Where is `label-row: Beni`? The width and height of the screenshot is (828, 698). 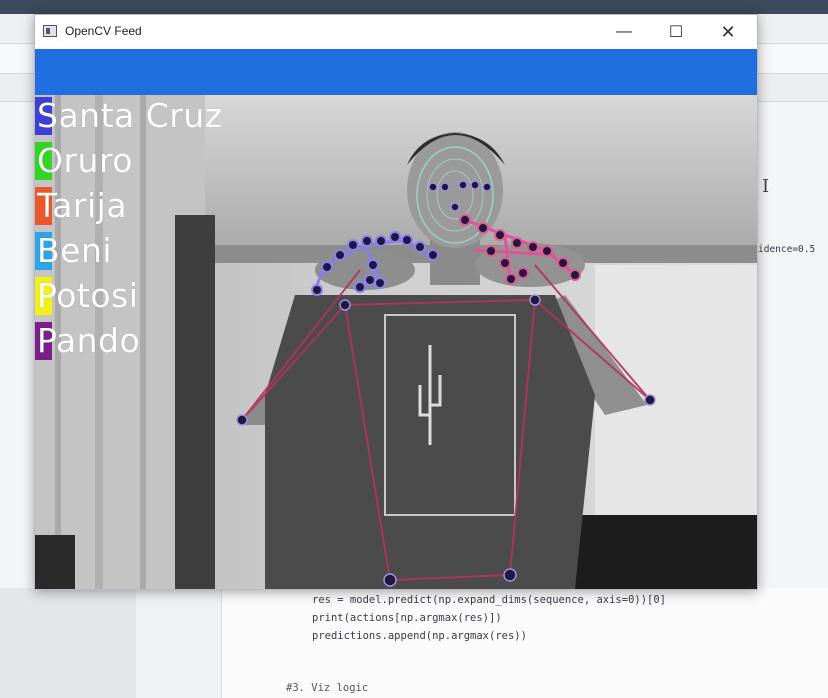
label-row: Beni is located at coordinates (73, 251).